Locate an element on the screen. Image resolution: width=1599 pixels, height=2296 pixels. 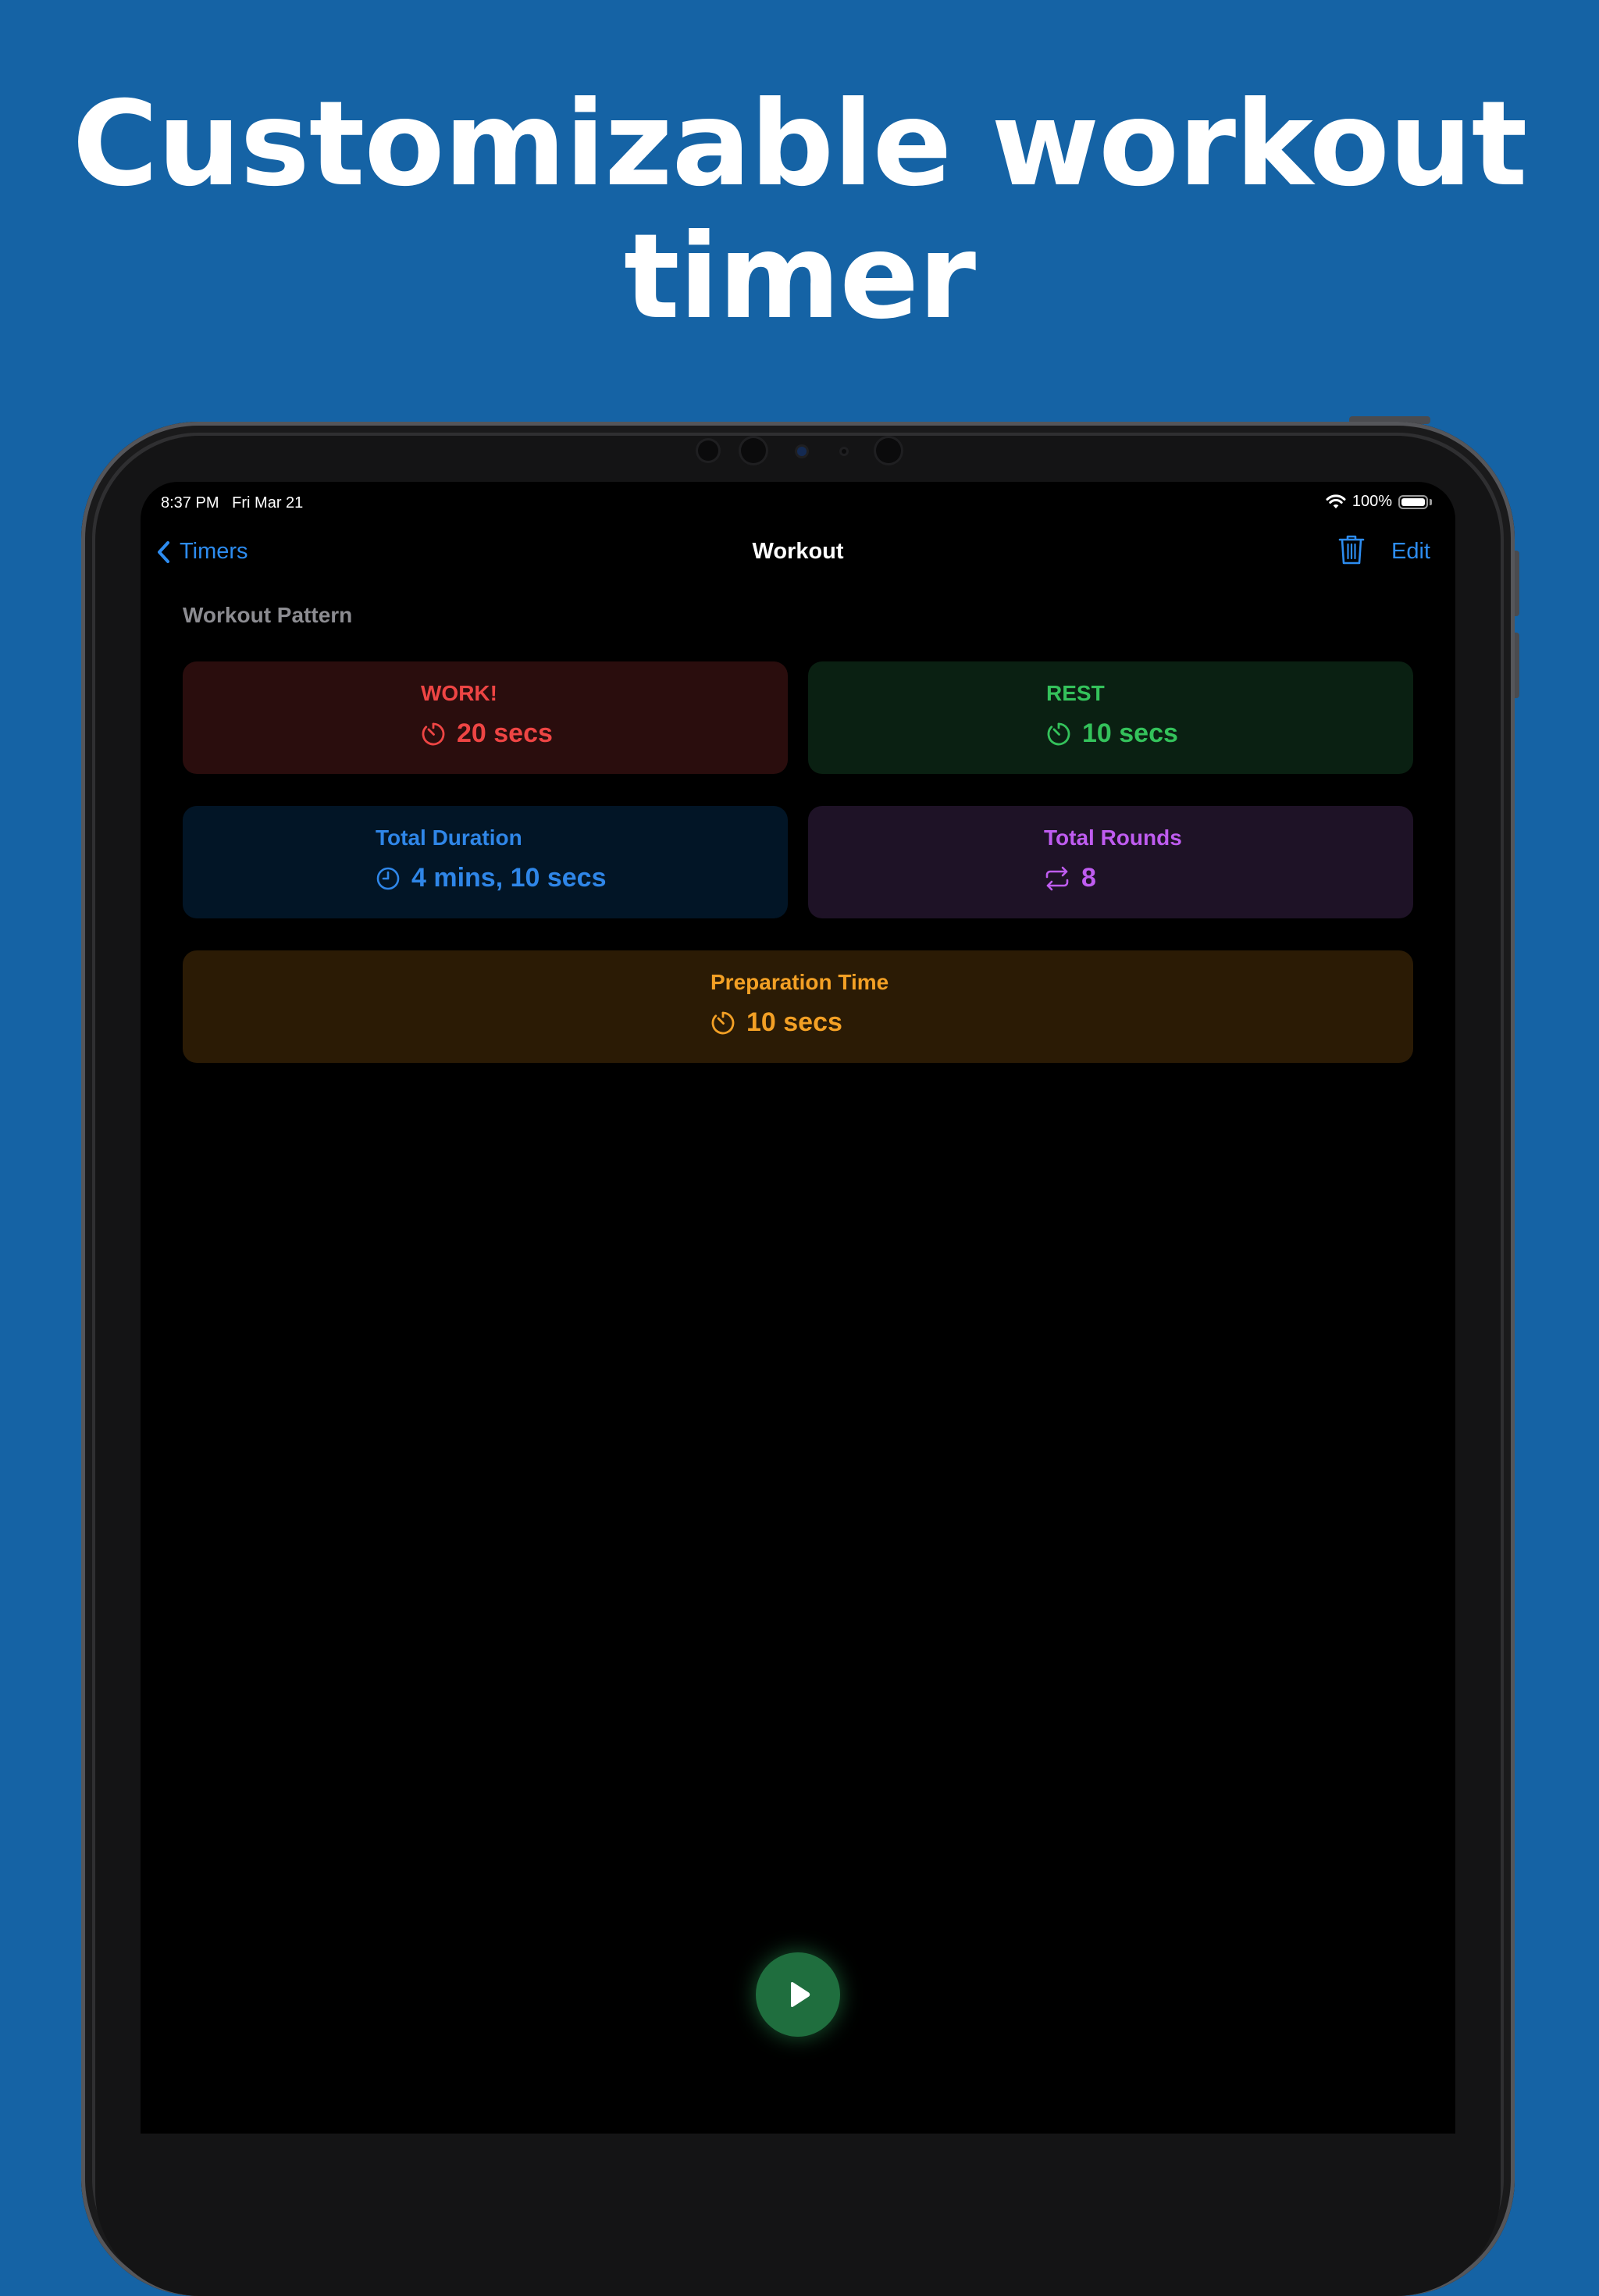
preparation-time-label: Preparation Time is located at coordinates (799, 982).